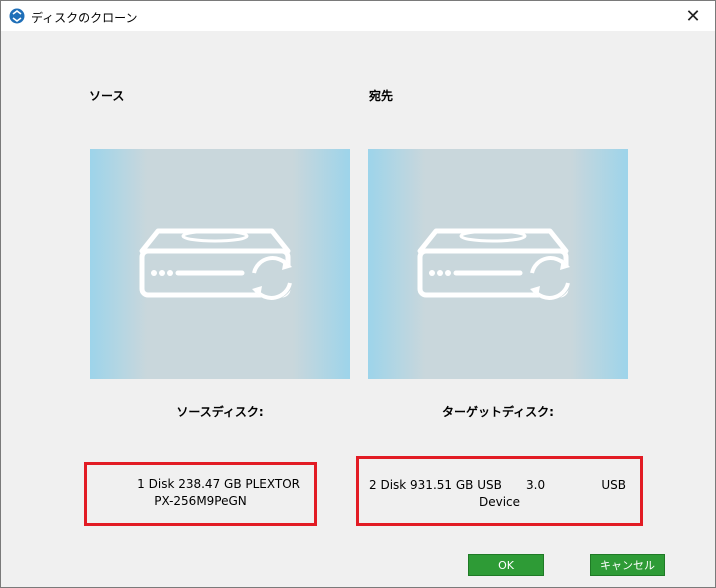 This screenshot has width=716, height=588. Describe the element at coordinates (536, 485) in the screenshot. I see `destination-disk-line1b: 3.0` at that location.